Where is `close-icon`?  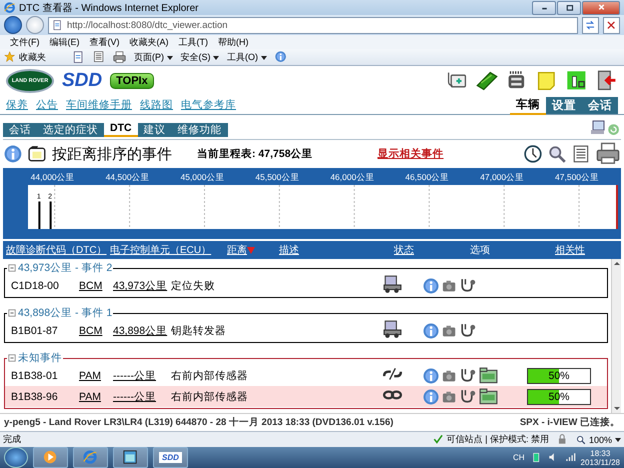
close-icon is located at coordinates (601, 7).